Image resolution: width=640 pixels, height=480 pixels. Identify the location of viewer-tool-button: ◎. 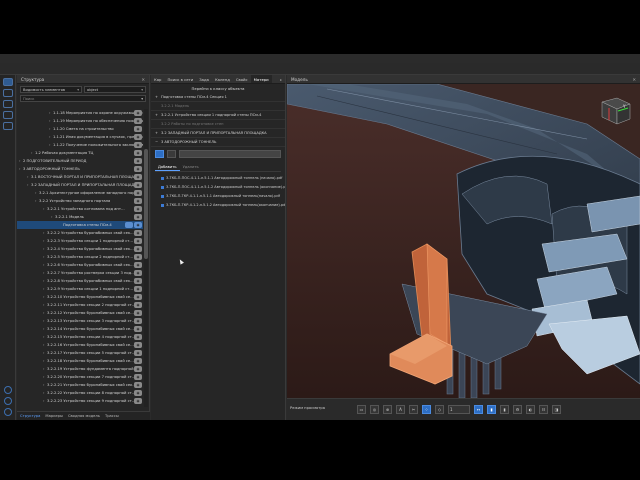
(374, 409).